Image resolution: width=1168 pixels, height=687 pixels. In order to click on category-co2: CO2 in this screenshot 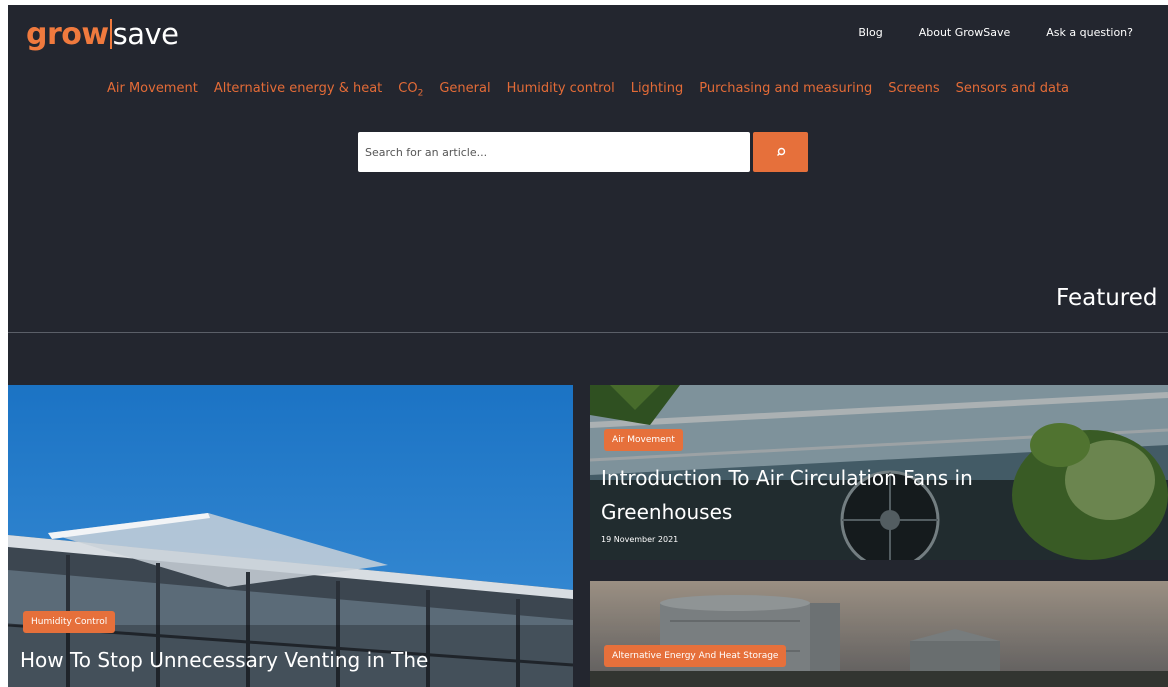, I will do `click(410, 90)`.